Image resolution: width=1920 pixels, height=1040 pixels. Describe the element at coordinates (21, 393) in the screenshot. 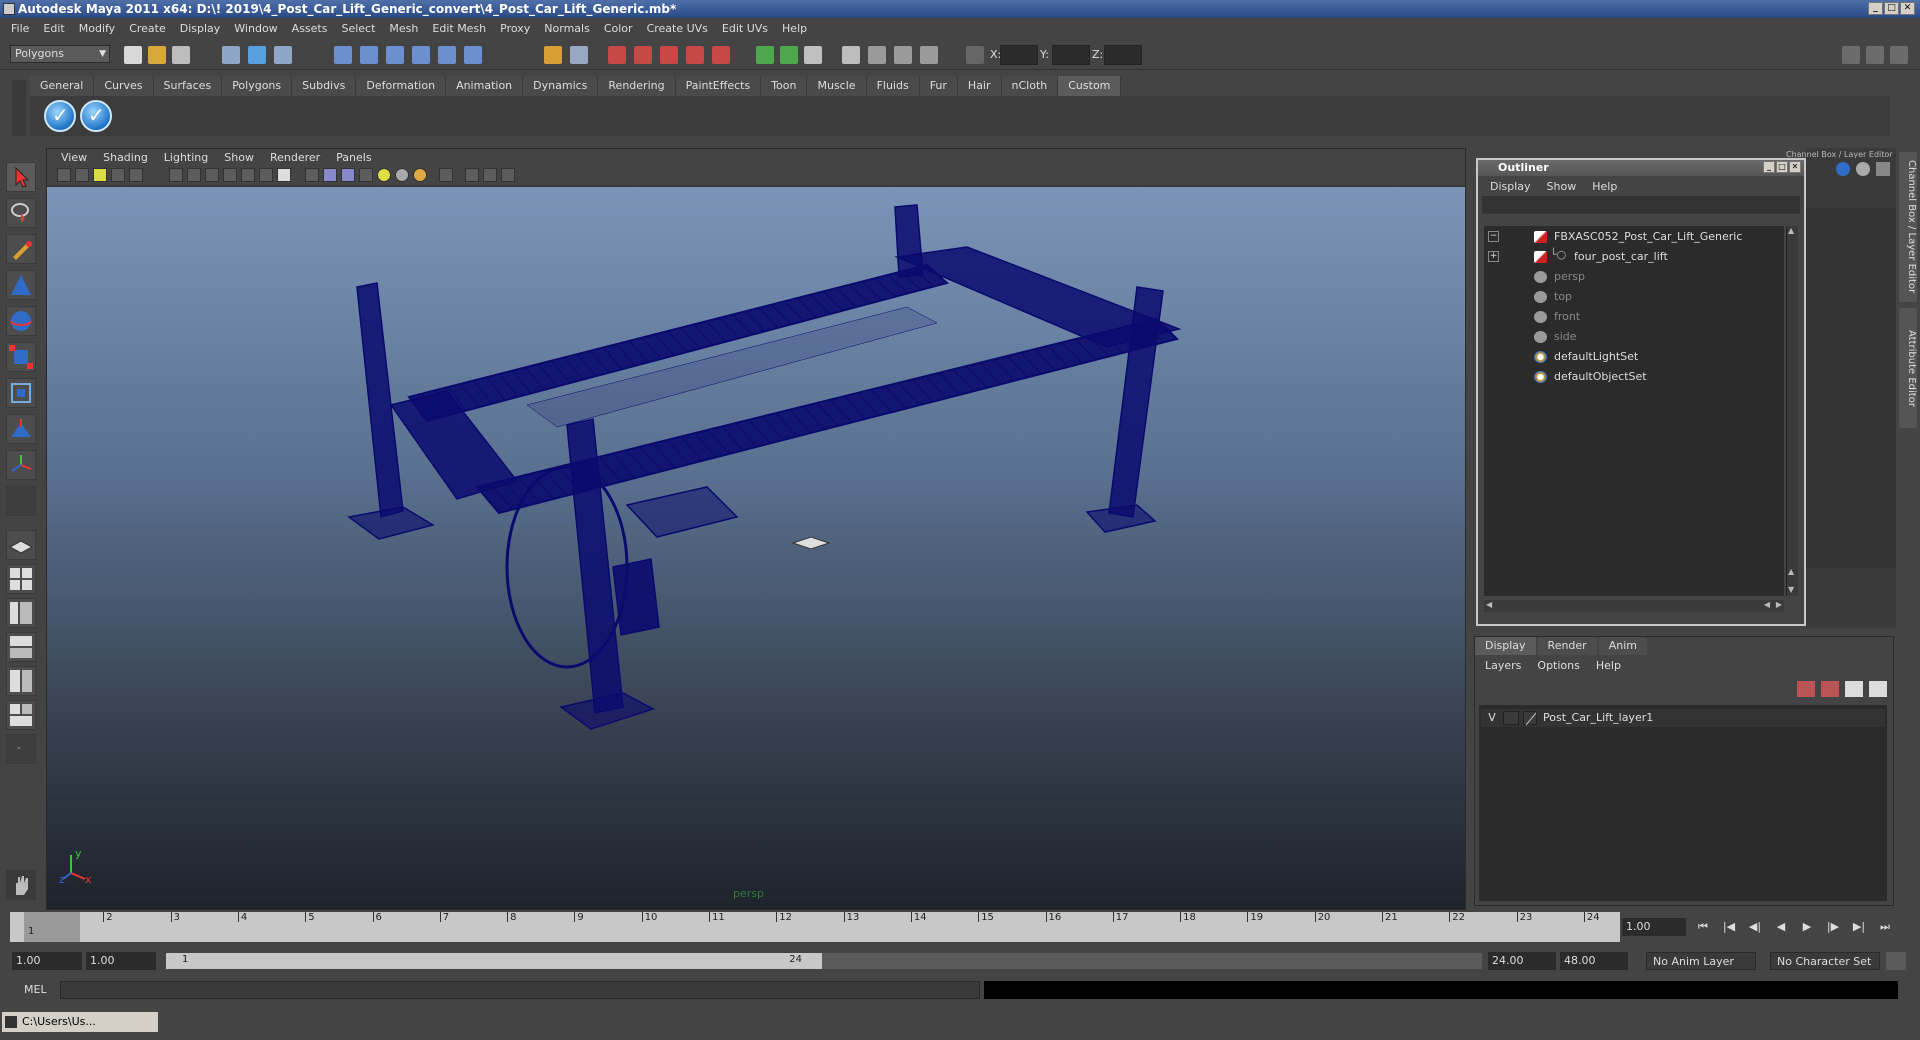

I see `universal-manipulator-icon` at that location.